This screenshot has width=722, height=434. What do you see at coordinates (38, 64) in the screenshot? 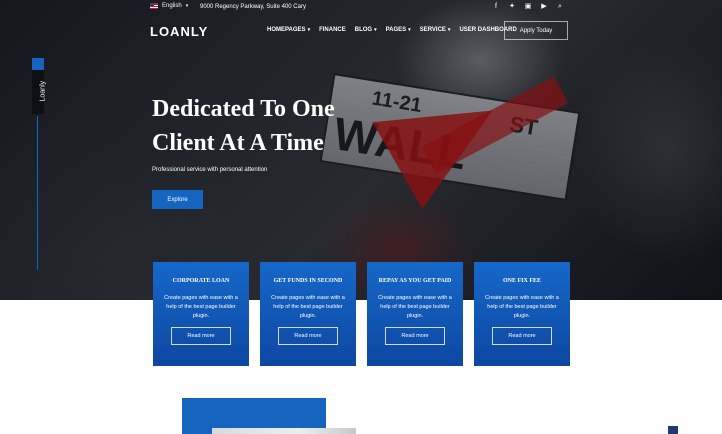
I see `side-tab-accent` at bounding box center [38, 64].